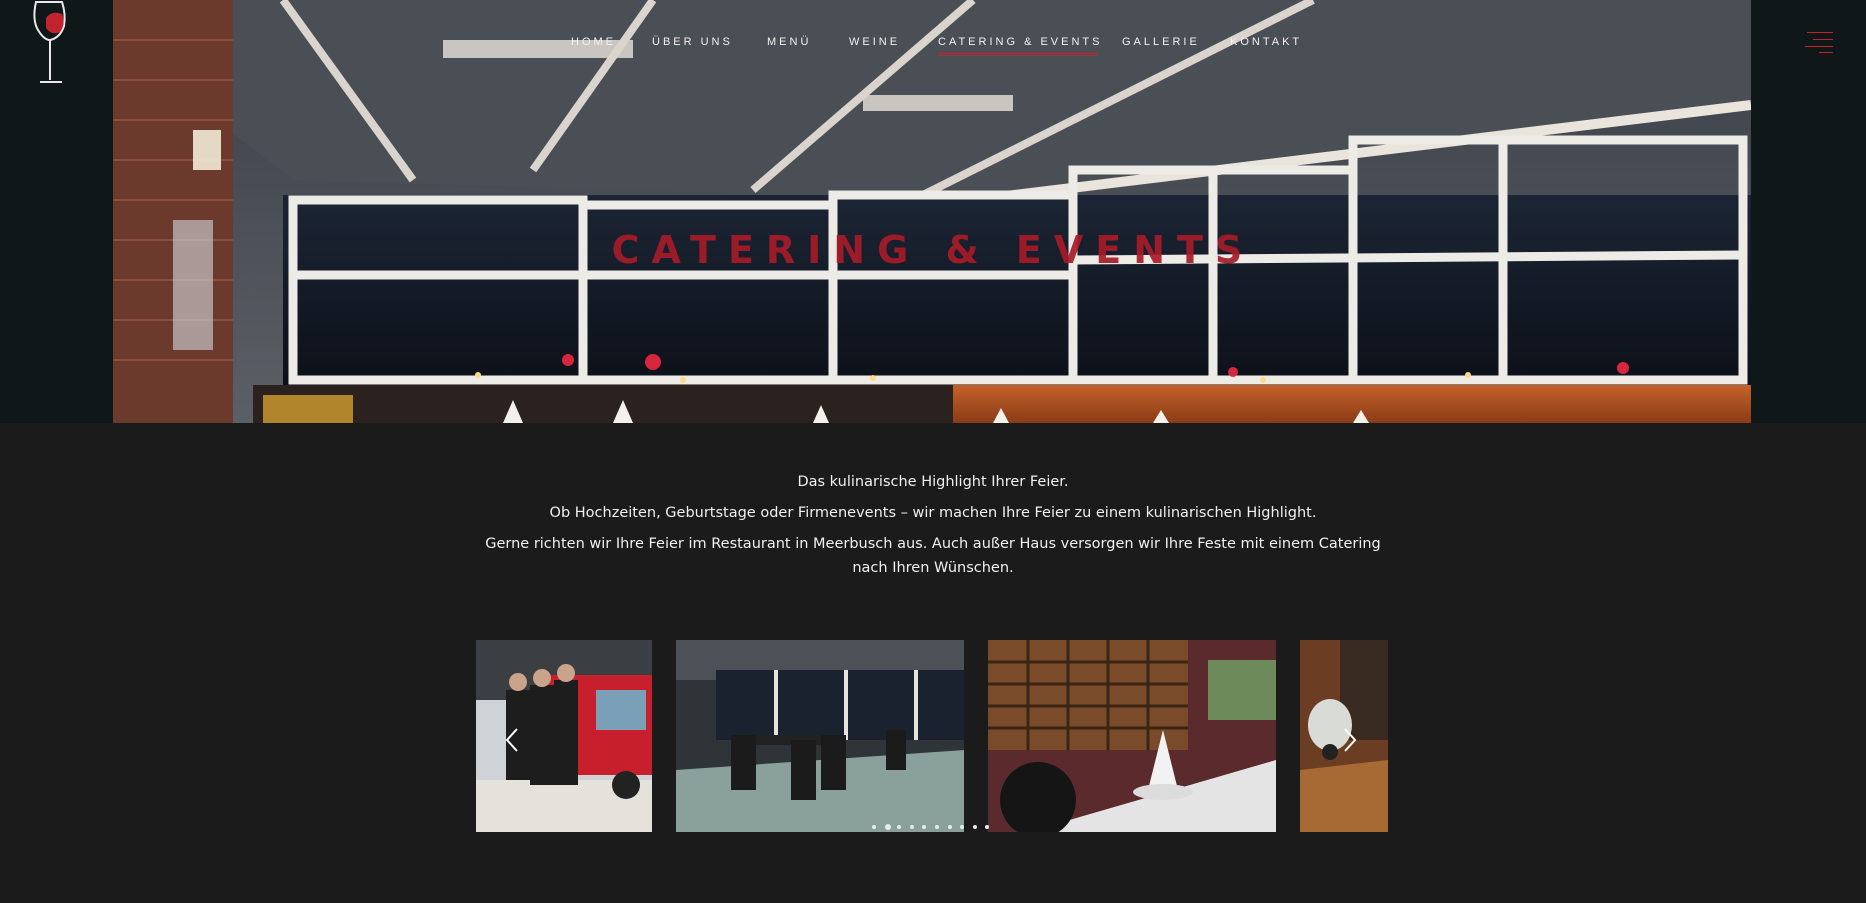 The width and height of the screenshot is (1866, 903). Describe the element at coordinates (1132, 736) in the screenshot. I see `slide-wine-shelves` at that location.